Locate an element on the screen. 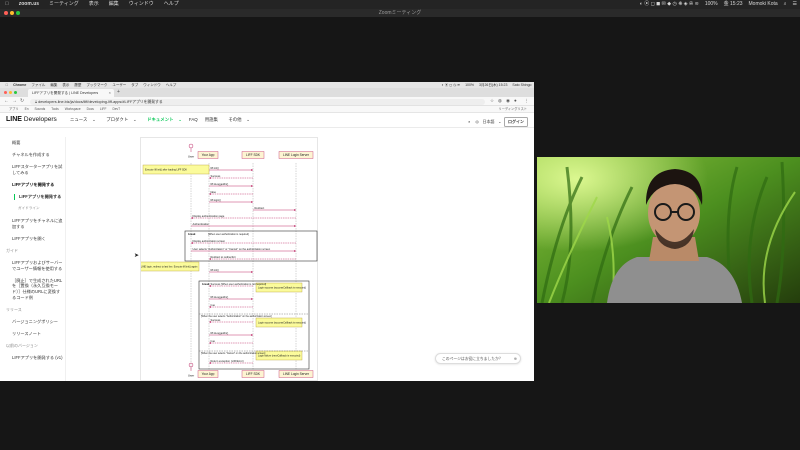 This screenshot has width=800, height=450. nav-other-label: その他 is located at coordinates (235, 119).